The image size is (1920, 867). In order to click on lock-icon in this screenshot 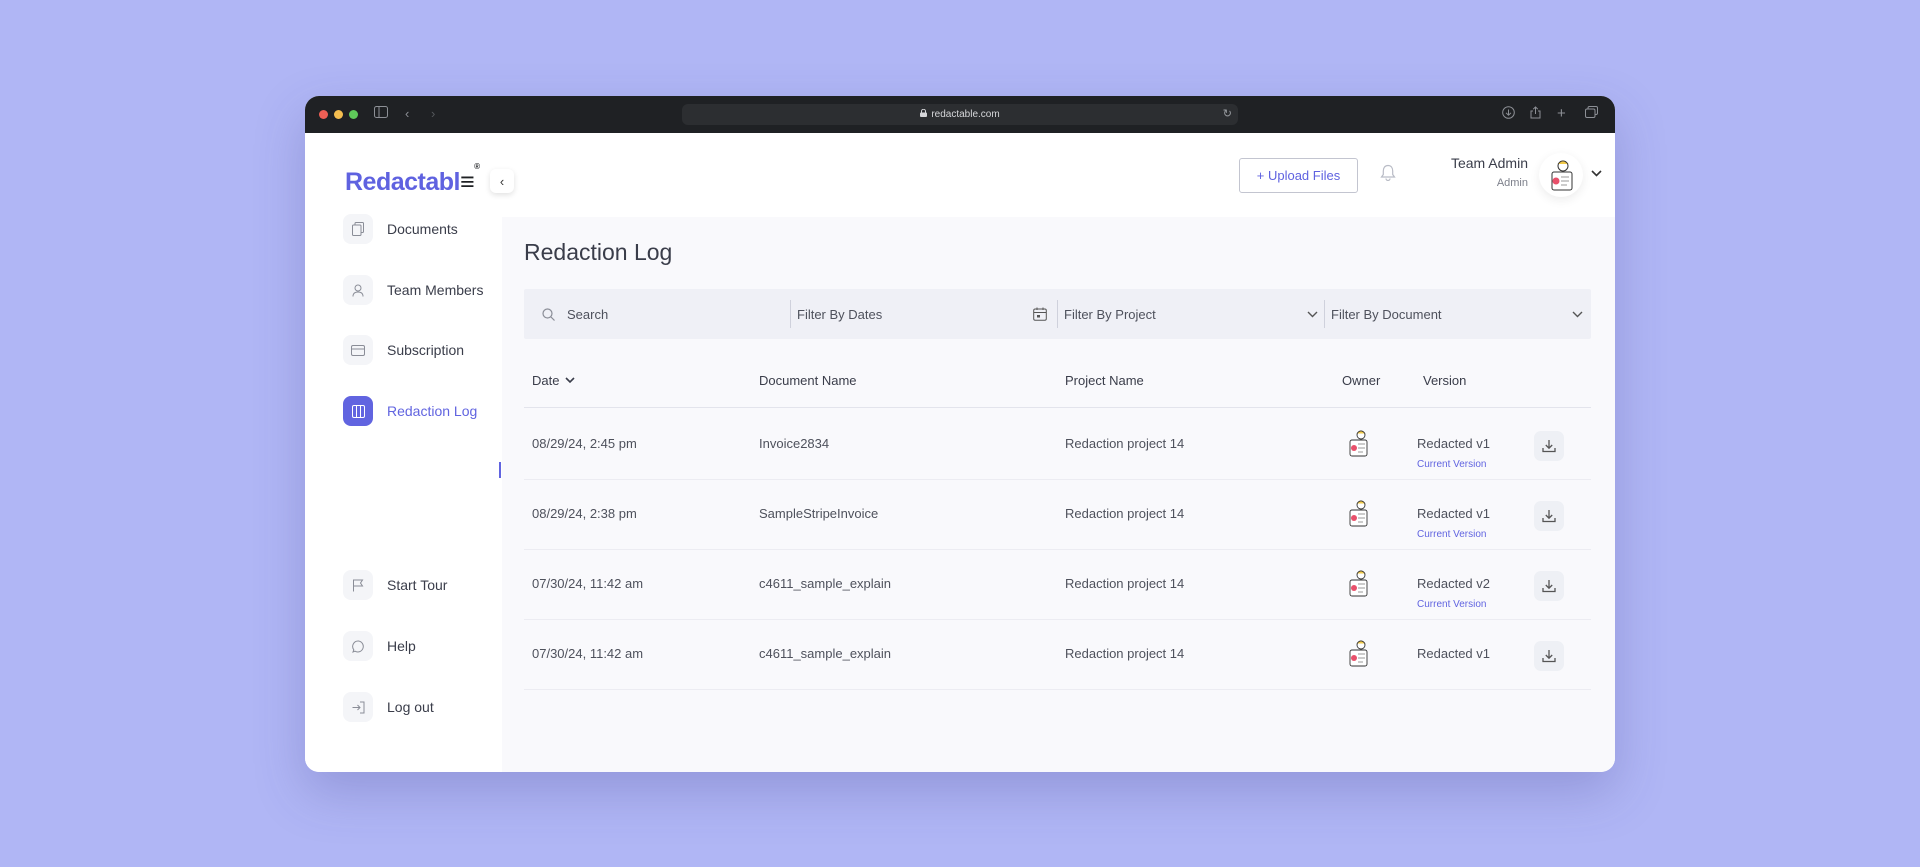, I will do `click(924, 114)`.